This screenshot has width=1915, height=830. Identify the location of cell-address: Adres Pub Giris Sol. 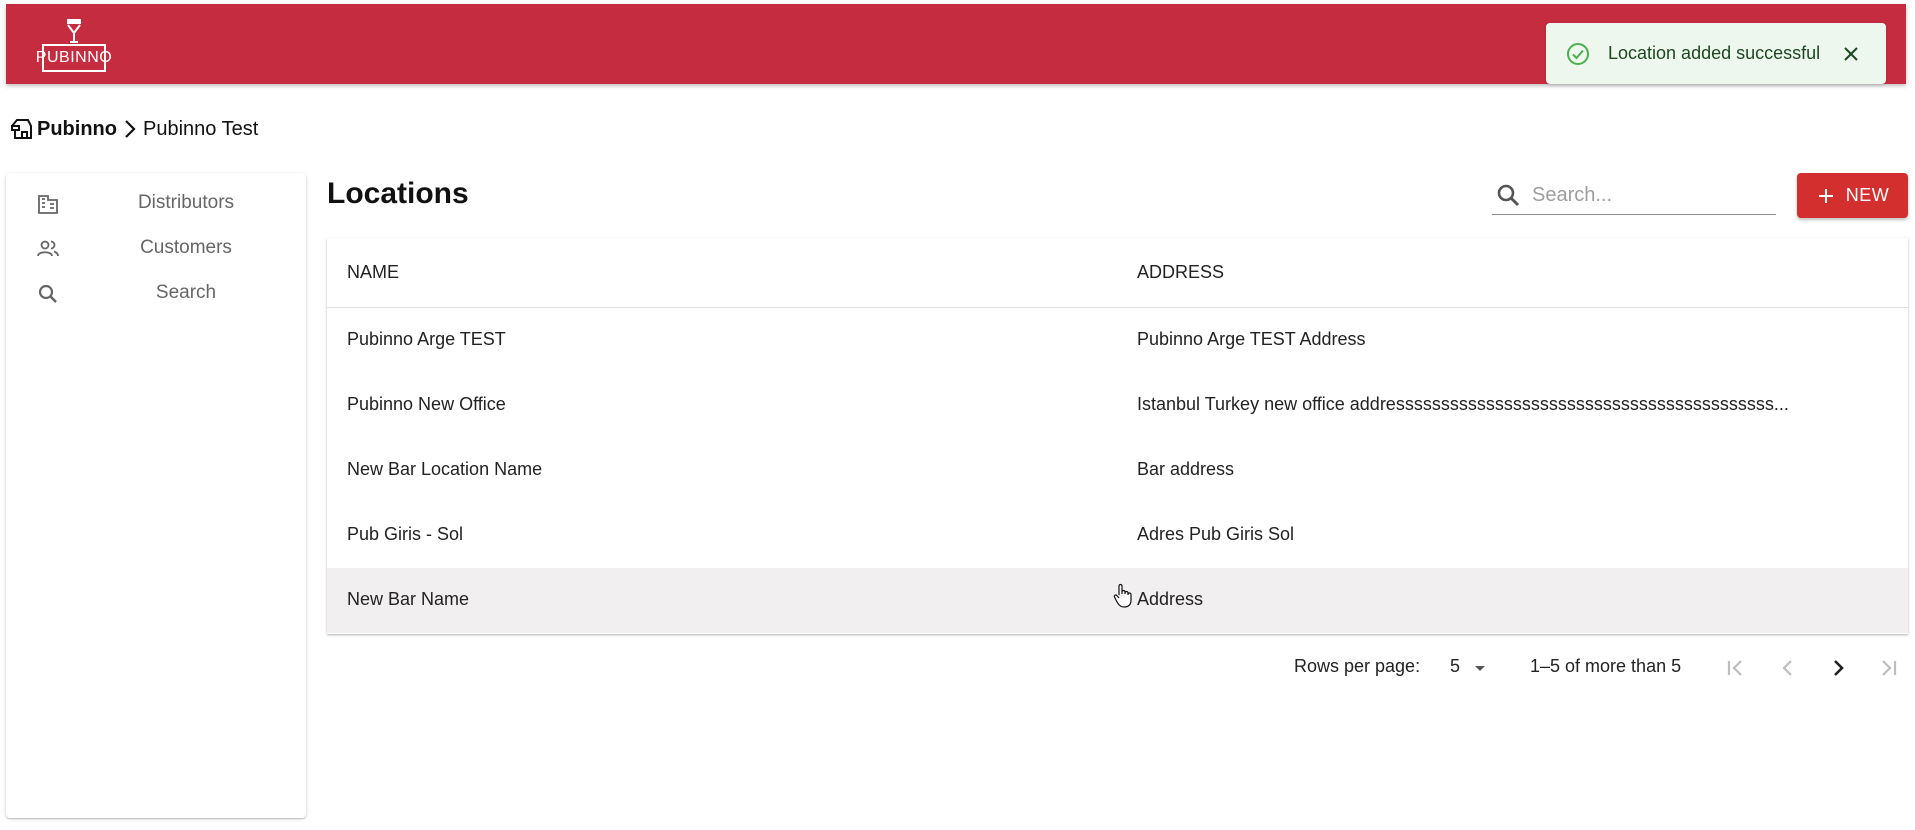
(1216, 534).